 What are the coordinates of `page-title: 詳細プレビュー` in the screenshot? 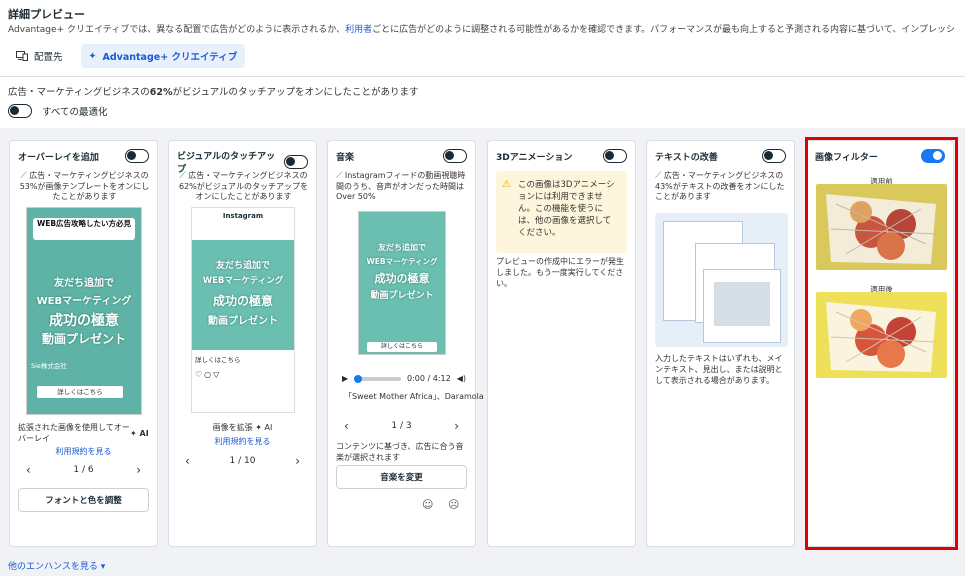 It's located at (46, 14).